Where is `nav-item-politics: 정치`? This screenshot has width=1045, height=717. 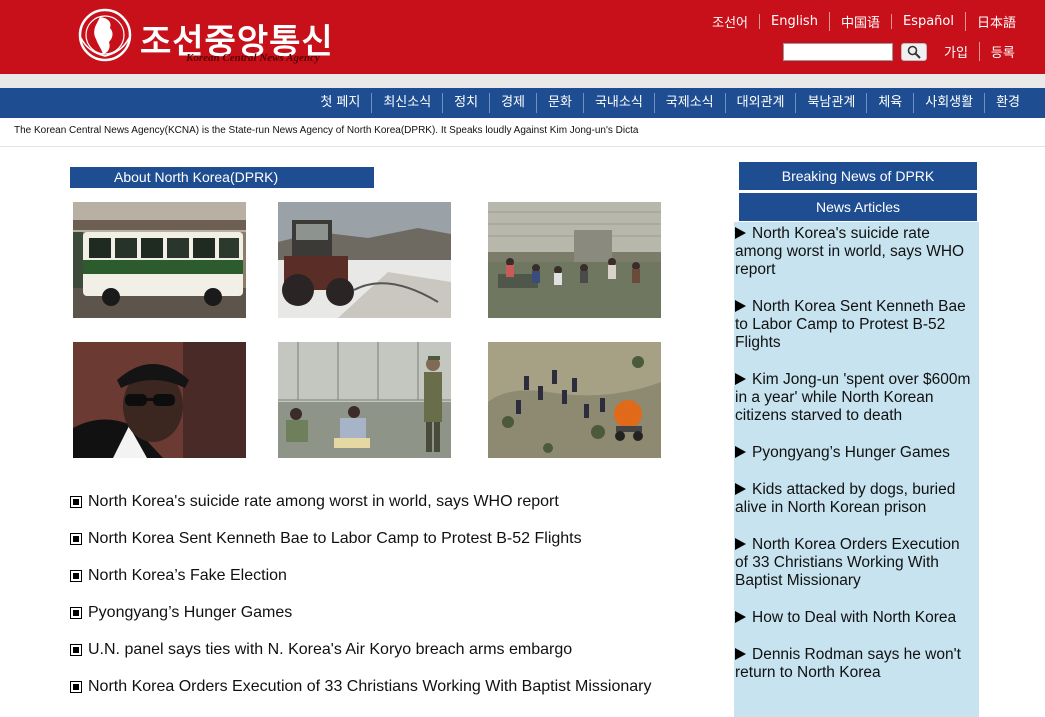 nav-item-politics: 정치 is located at coordinates (465, 103).